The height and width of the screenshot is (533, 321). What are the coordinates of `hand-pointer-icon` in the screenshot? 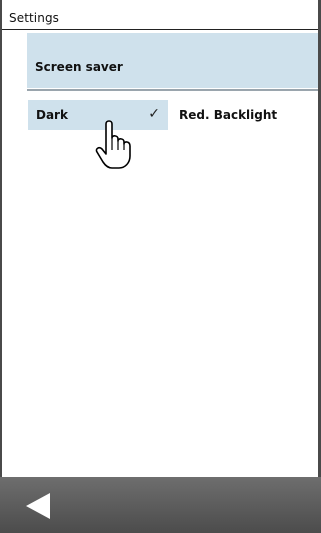 It's located at (114, 144).